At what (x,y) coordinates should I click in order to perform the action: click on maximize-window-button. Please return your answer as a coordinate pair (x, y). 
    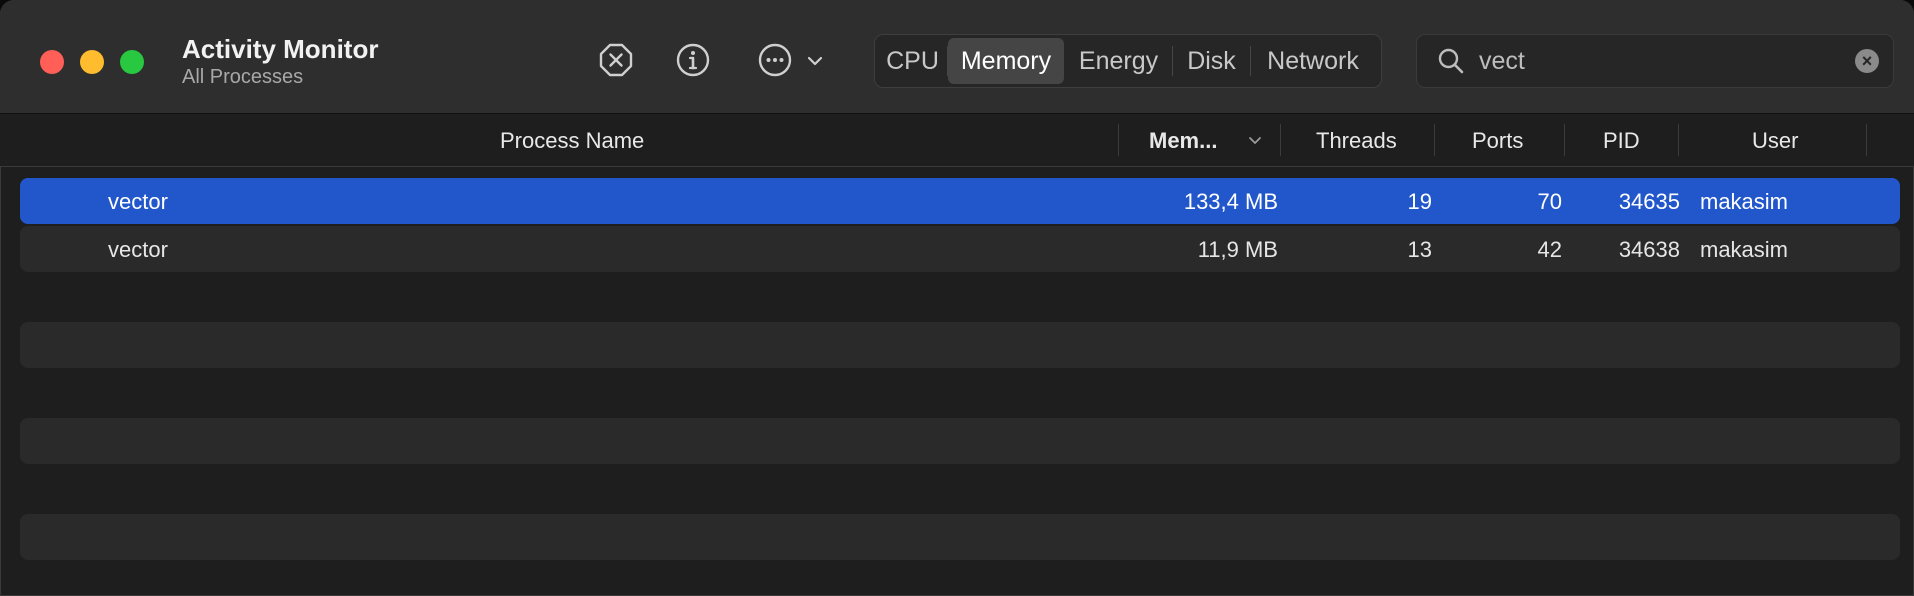
    Looking at the image, I should click on (132, 62).